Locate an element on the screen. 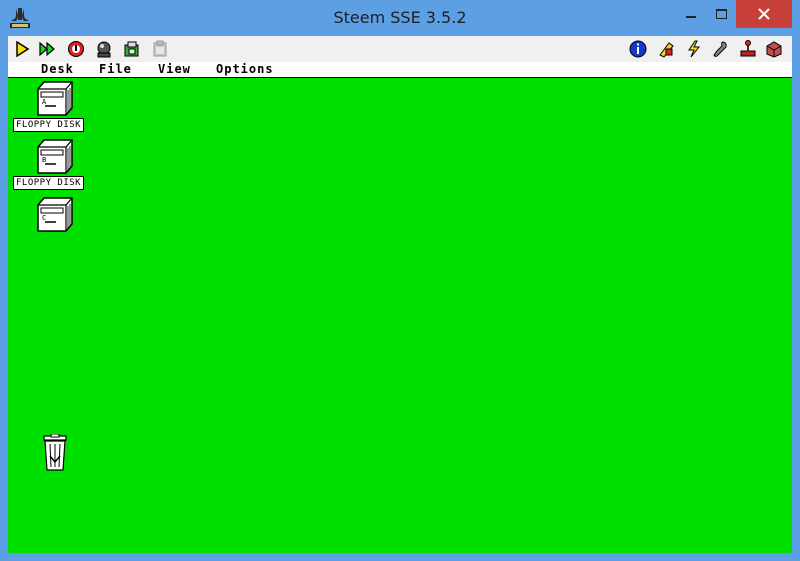 The width and height of the screenshot is (800, 561). snapshot-icon is located at coordinates (131, 49).